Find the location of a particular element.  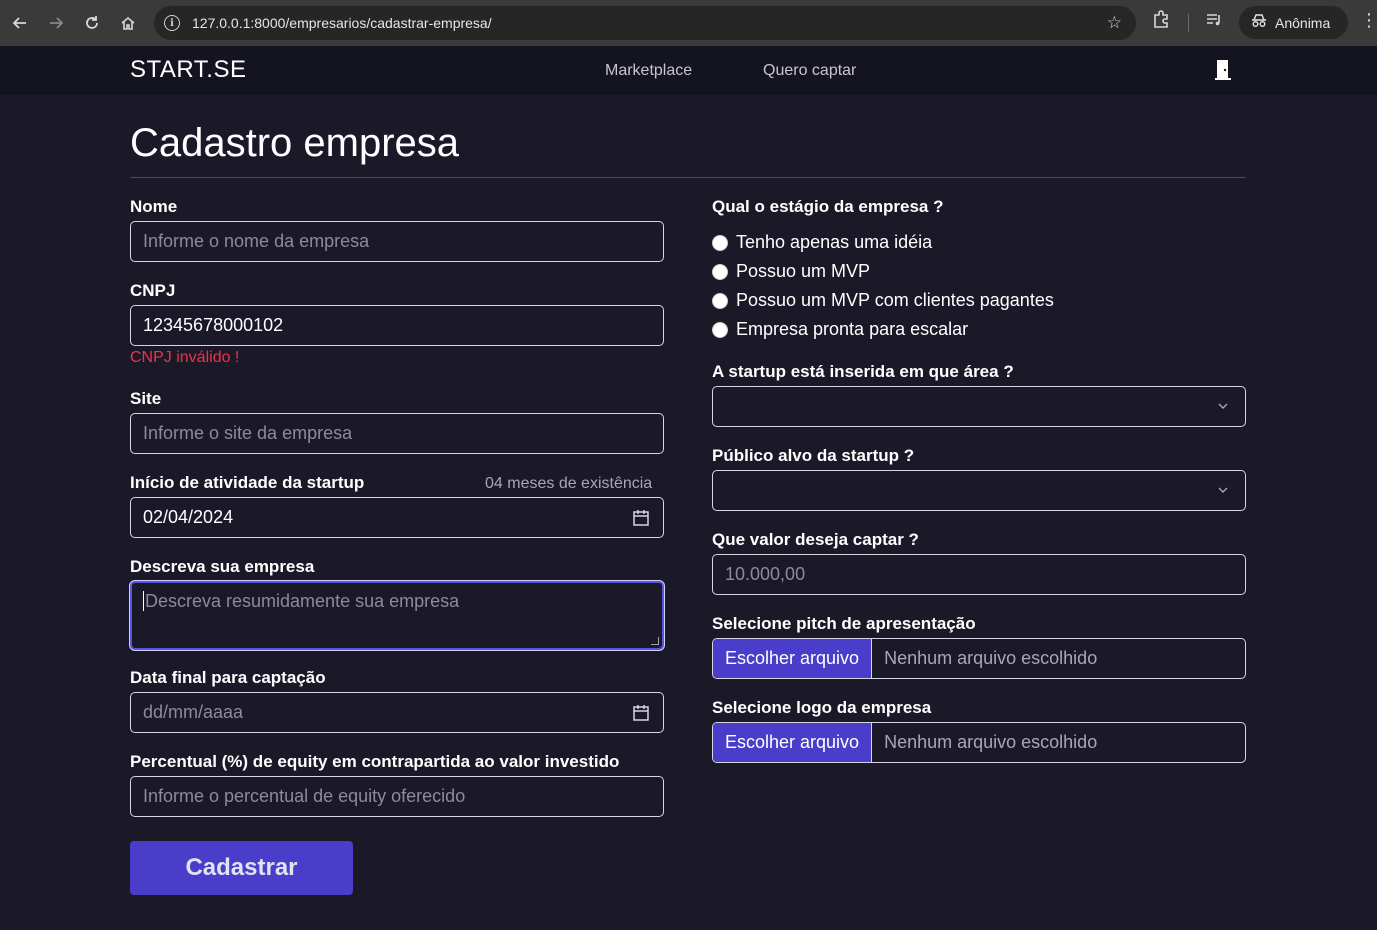

menu-icon: ⋮ is located at coordinates (1368, 20).